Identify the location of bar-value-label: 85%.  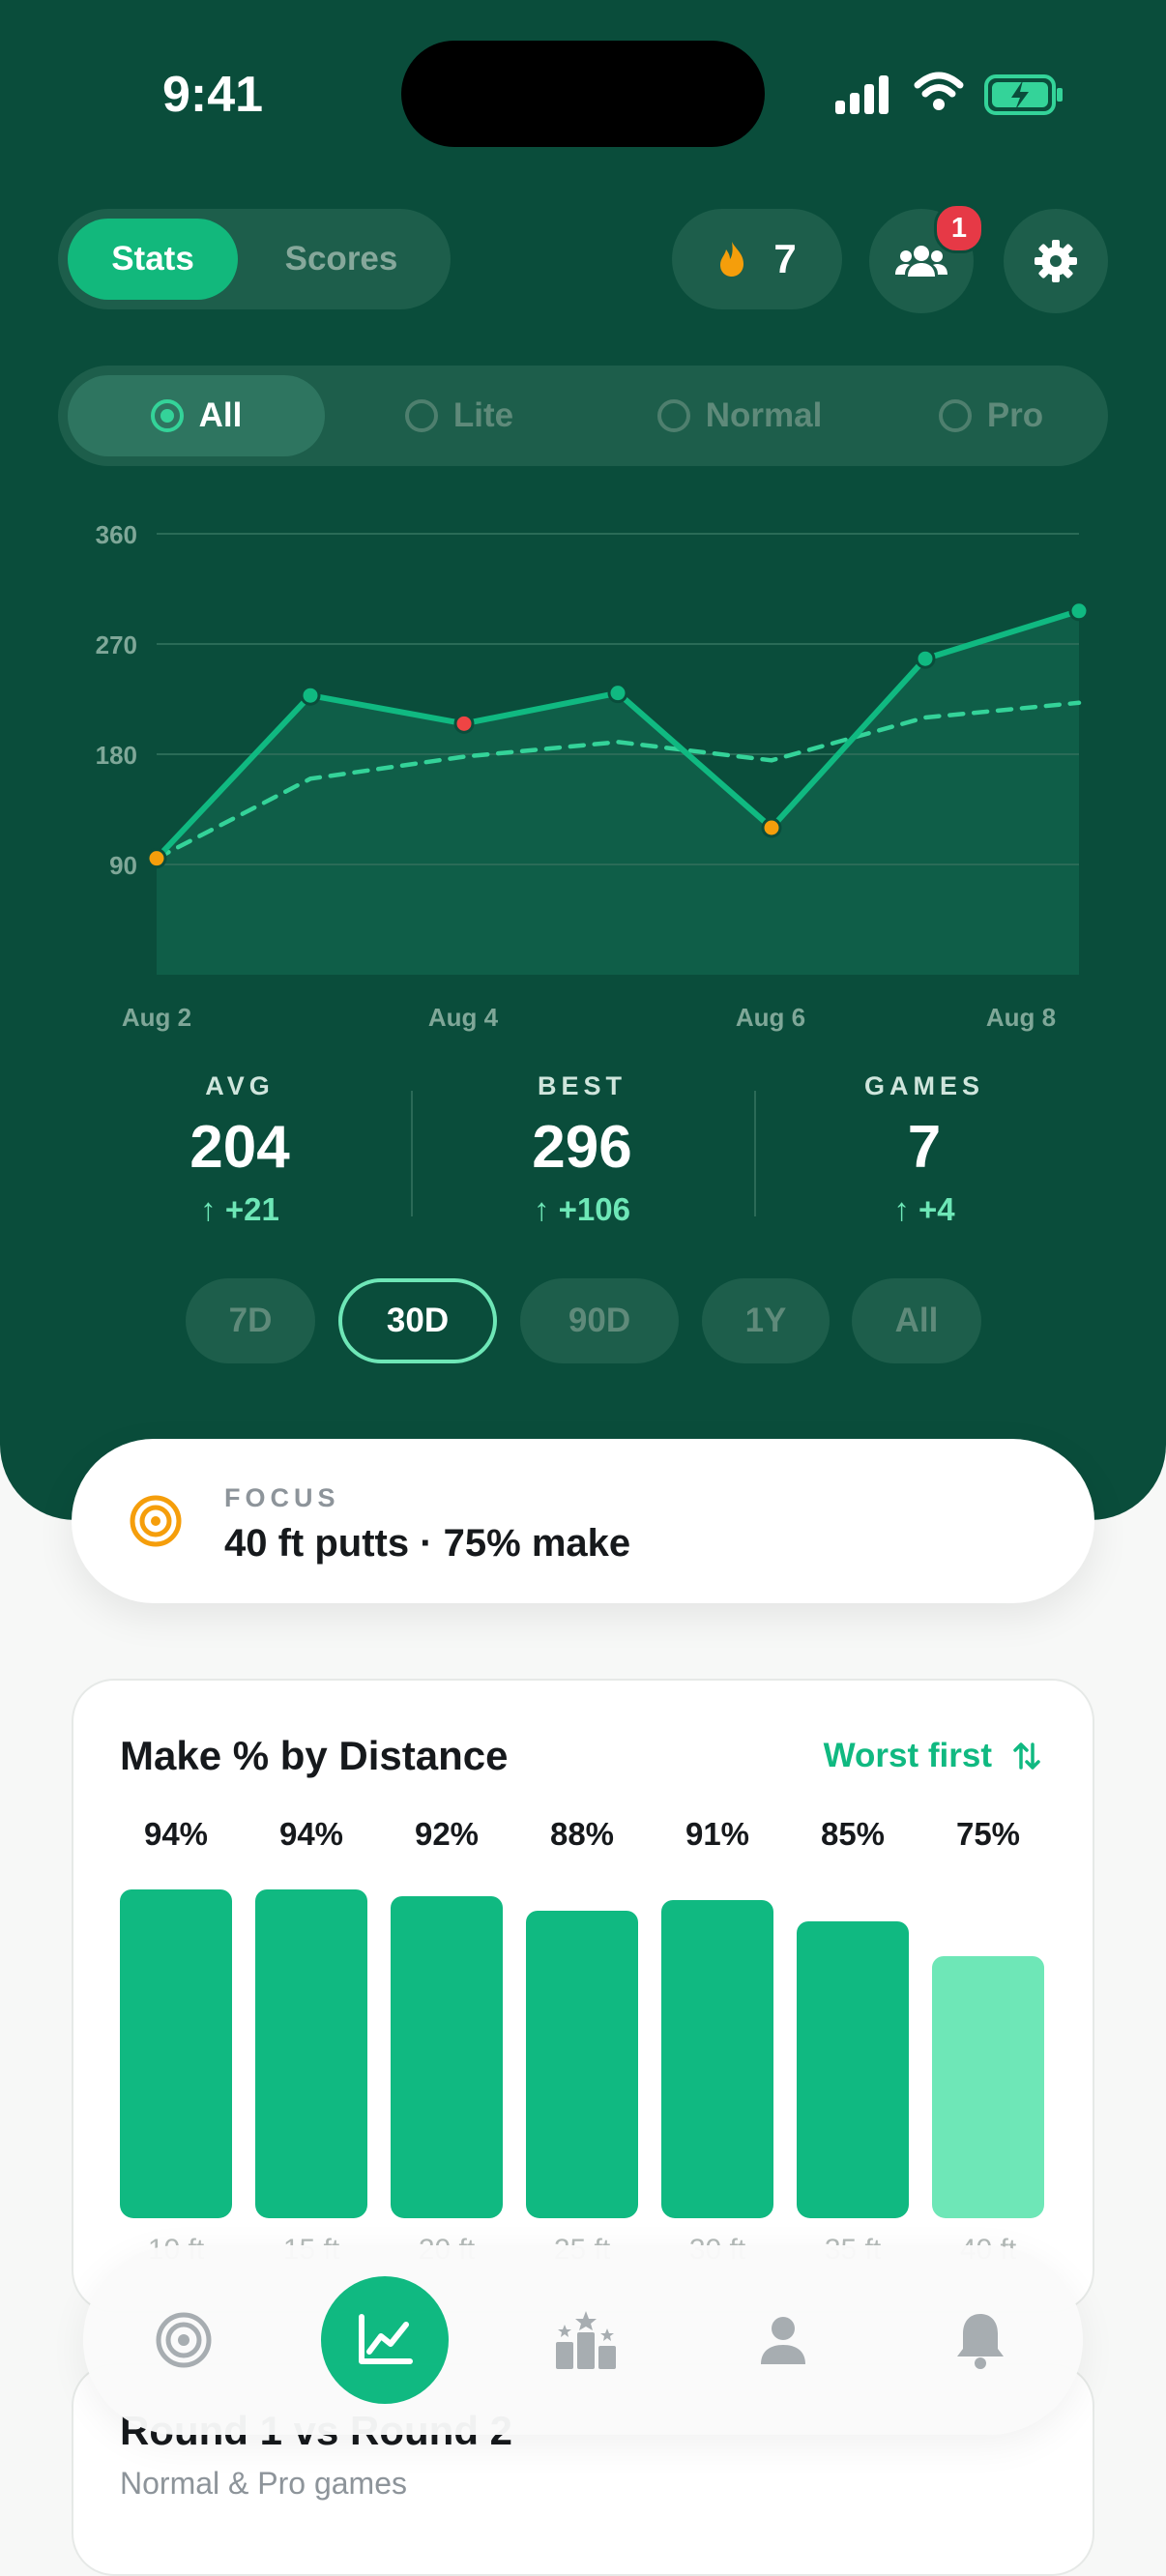
(853, 1834).